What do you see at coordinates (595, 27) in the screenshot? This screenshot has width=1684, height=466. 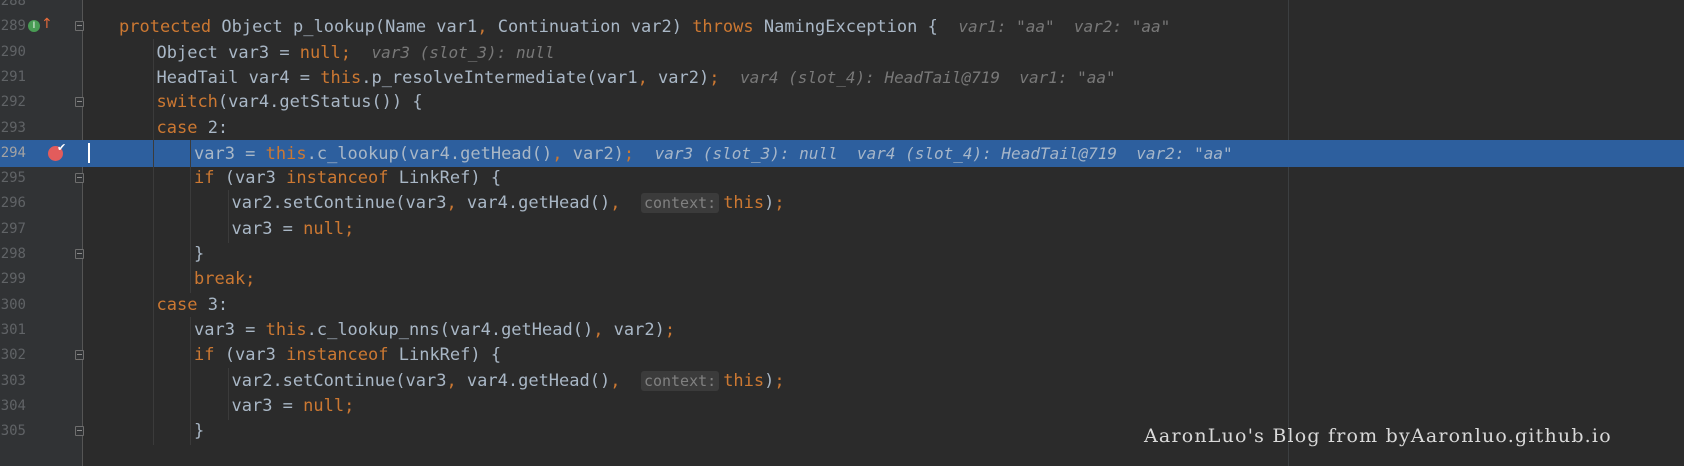 I see `code-token: Continuation var2)` at bounding box center [595, 27].